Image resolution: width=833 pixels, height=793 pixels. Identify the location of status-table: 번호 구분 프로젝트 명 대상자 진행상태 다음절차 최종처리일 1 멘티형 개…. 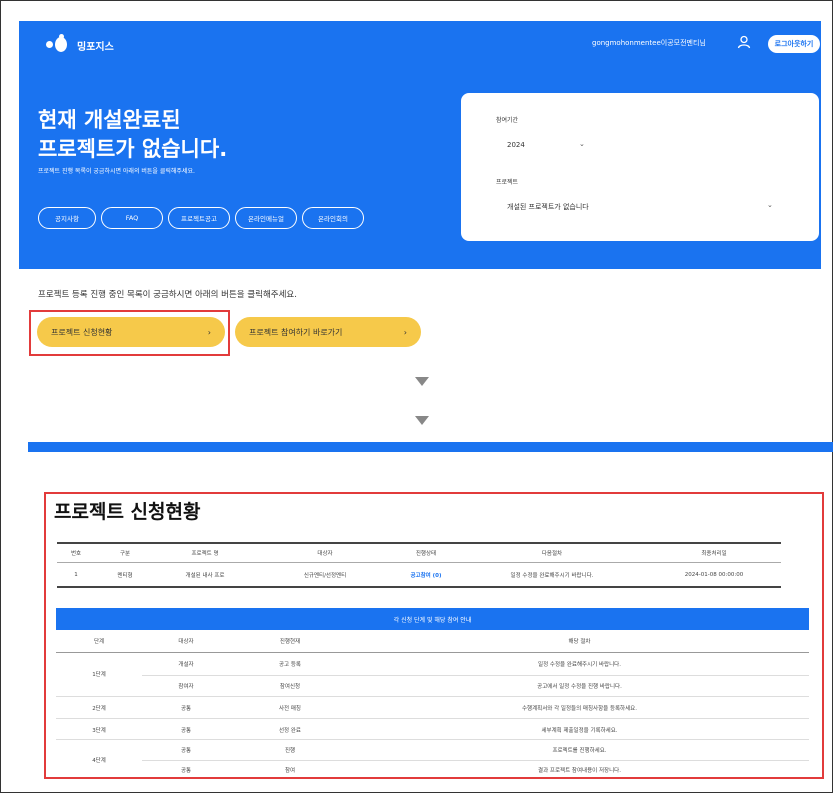
(419, 565).